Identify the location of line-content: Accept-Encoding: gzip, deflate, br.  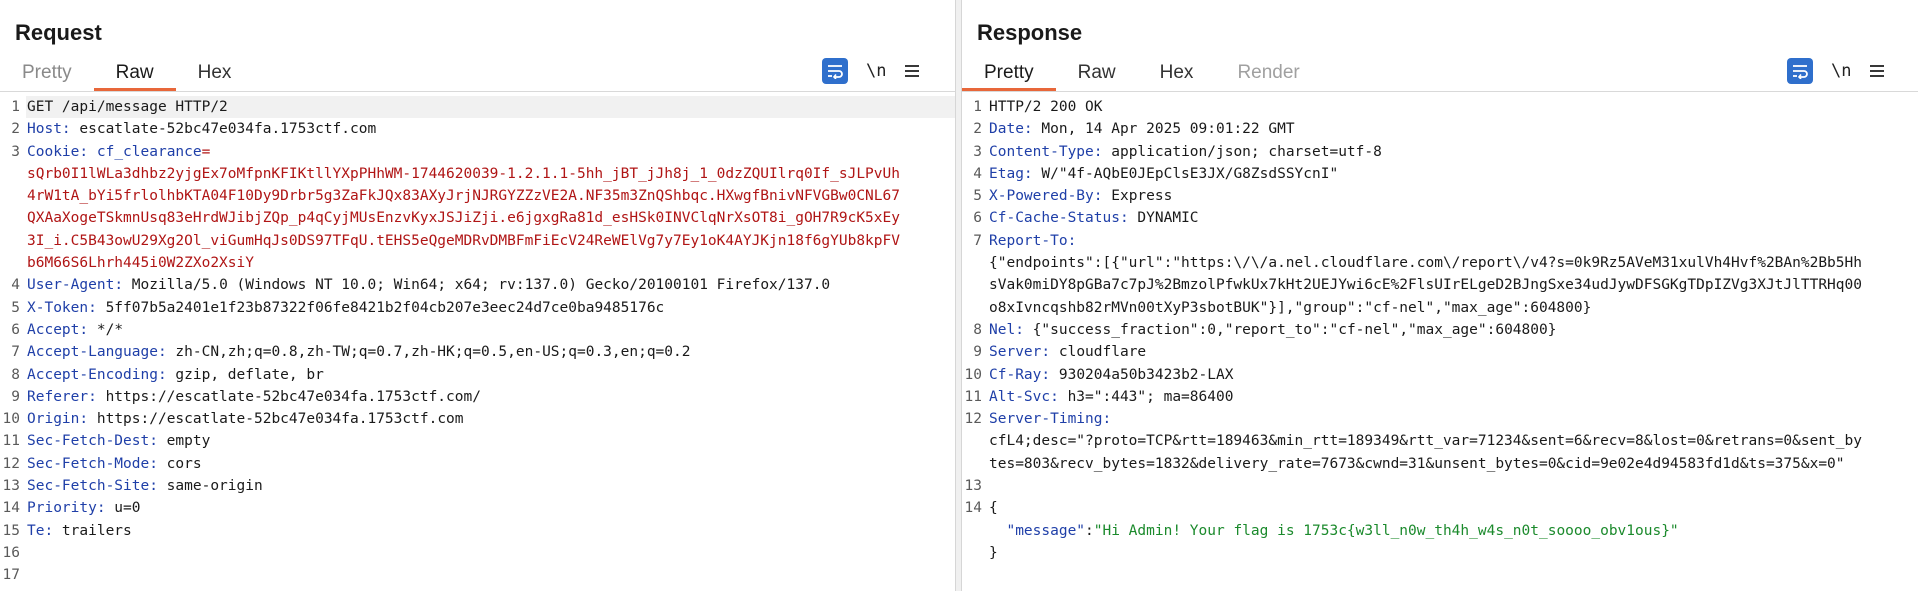
(490, 375).